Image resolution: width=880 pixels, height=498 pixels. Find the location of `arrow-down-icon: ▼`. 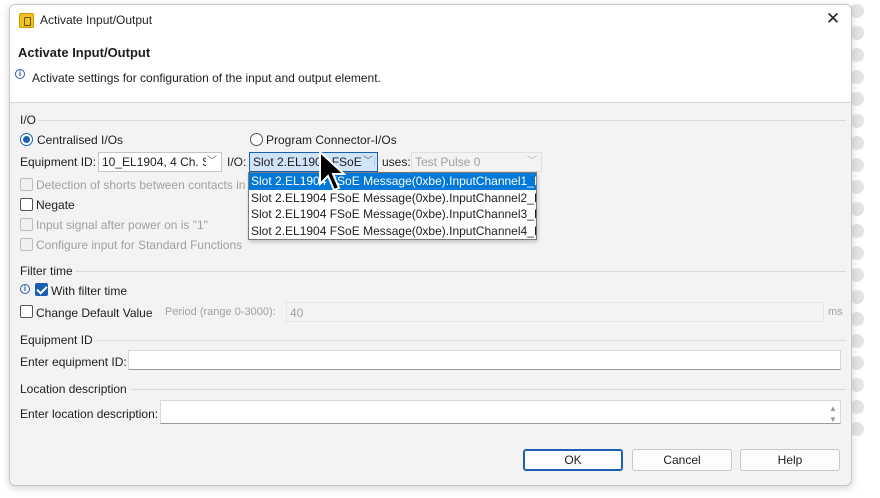

arrow-down-icon: ▼ is located at coordinates (833, 419).